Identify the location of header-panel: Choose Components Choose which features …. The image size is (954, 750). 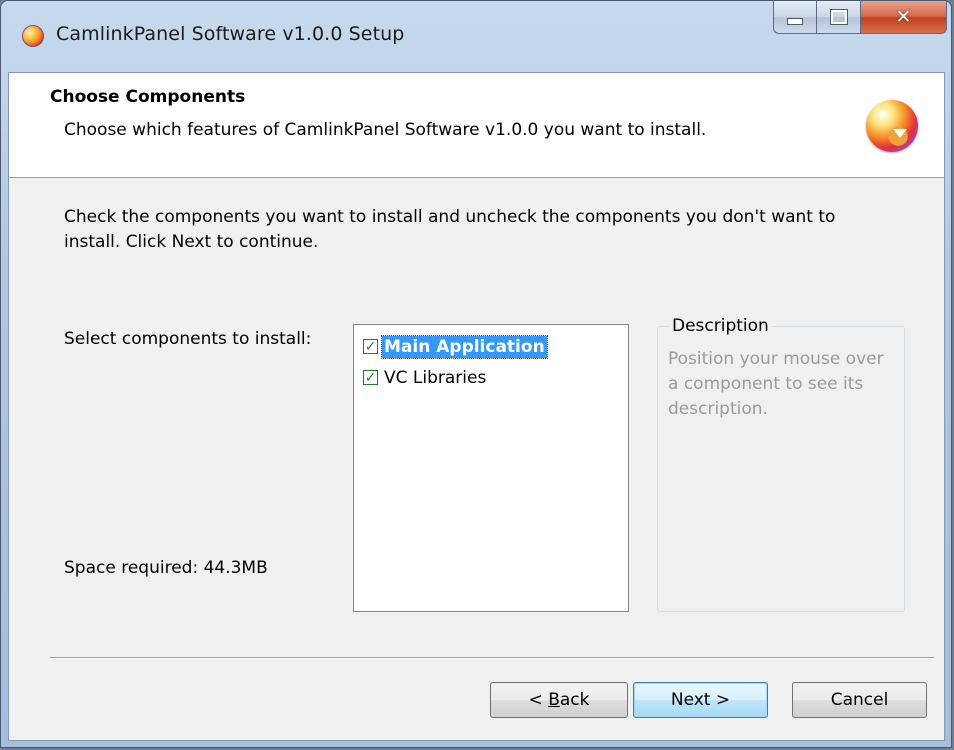
(476, 125).